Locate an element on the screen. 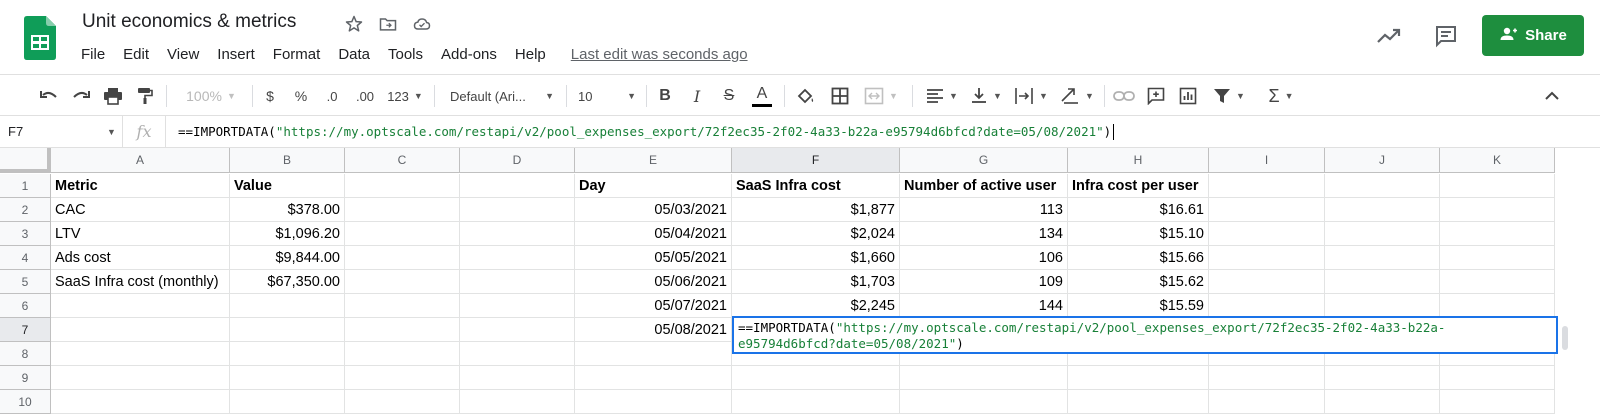  menu-add-ons: Add-ons is located at coordinates (469, 54).